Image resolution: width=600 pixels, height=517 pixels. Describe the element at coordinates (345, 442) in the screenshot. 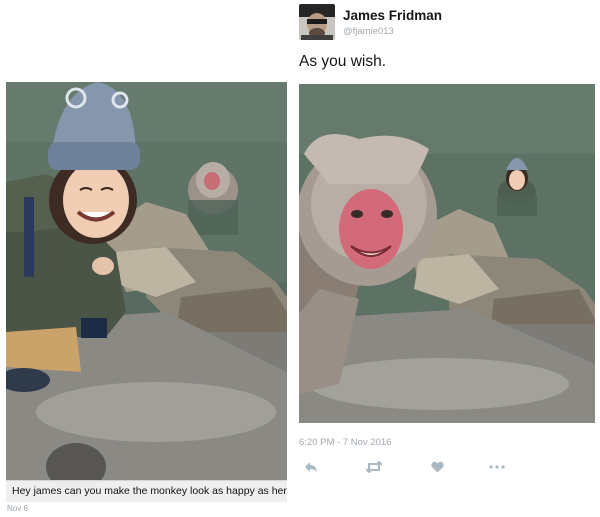

I see `tweet-timestamp: 6:20 PM - 7 Nov 2016` at that location.